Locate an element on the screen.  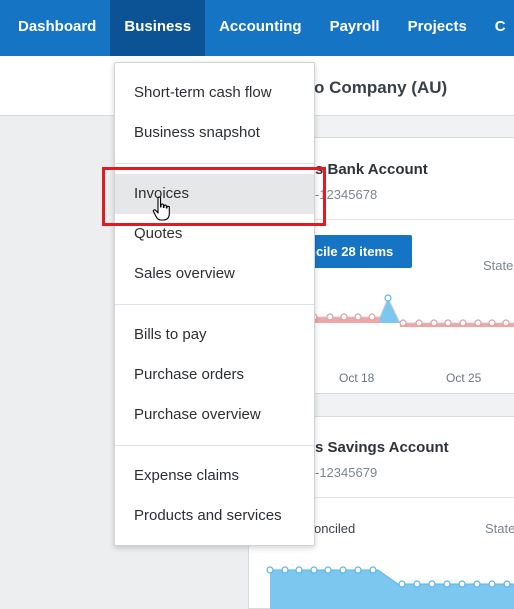
chart-date-label: Oct 25 is located at coordinates (464, 378).